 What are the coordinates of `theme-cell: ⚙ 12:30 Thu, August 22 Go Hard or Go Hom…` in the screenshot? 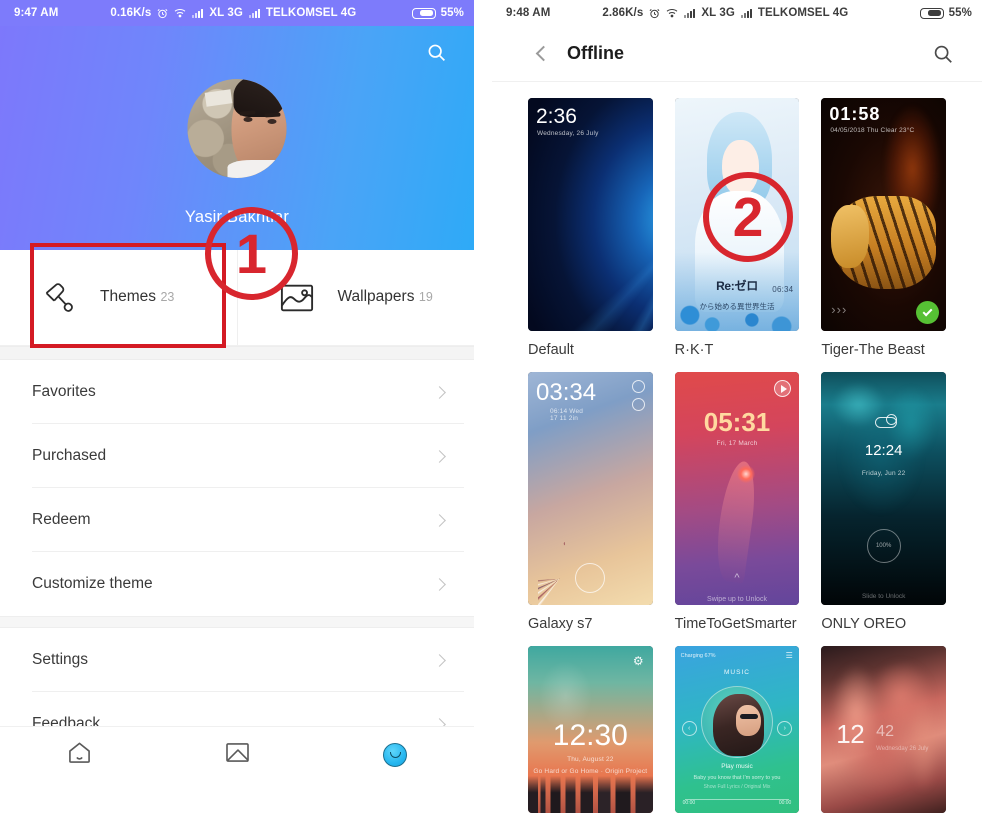 It's located at (590, 730).